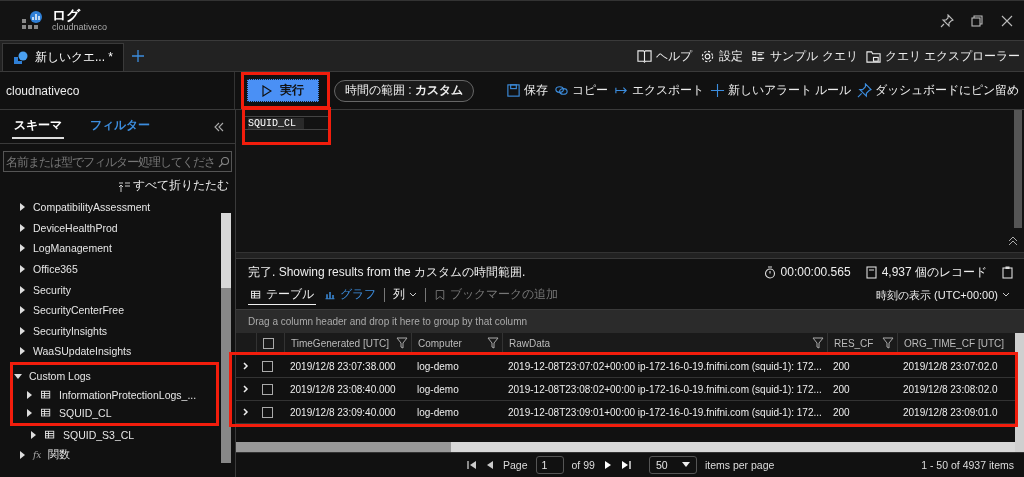 The width and height of the screenshot is (1024, 477). Describe the element at coordinates (114, 413) in the screenshot. I see `tree-item: SQUID_CL` at that location.